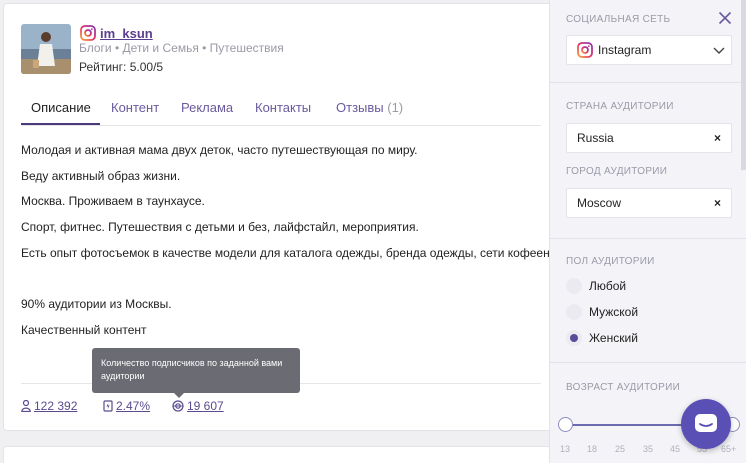  What do you see at coordinates (207, 107) in the screenshot?
I see `tab-ads: Реклама` at bounding box center [207, 107].